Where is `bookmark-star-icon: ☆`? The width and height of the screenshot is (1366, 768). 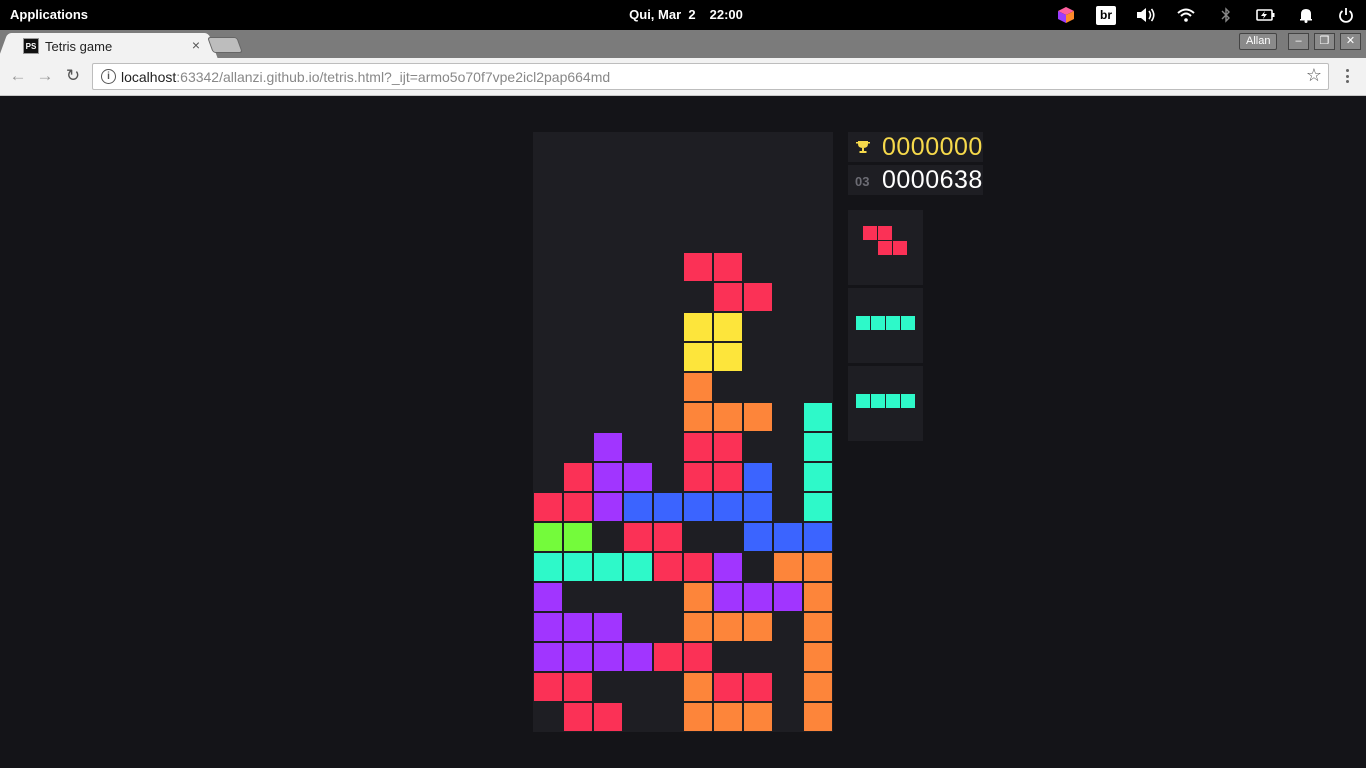
bookmark-star-icon: ☆ is located at coordinates (1314, 75).